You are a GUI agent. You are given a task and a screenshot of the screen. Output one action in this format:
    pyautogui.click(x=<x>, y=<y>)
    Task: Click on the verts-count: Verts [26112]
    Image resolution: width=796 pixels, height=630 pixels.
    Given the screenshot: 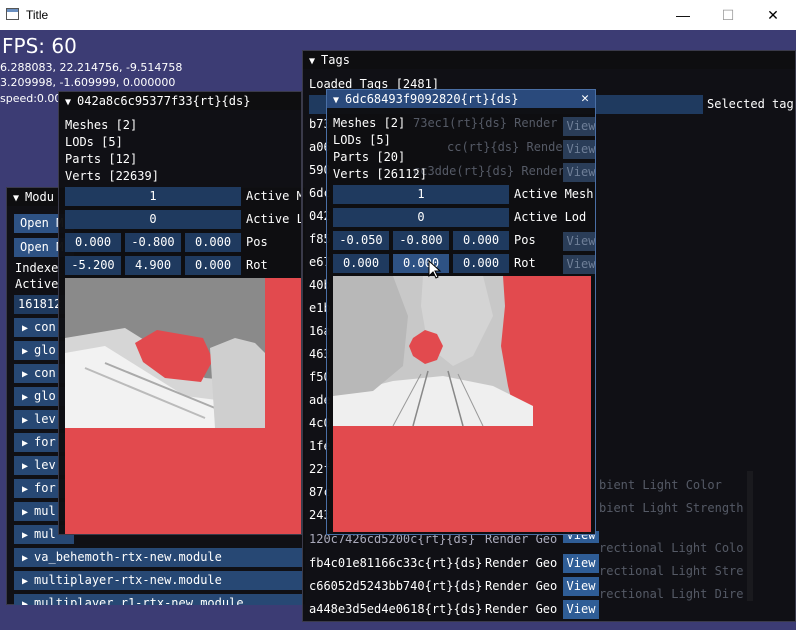 What is the action you would take?
    pyautogui.click(x=380, y=174)
    